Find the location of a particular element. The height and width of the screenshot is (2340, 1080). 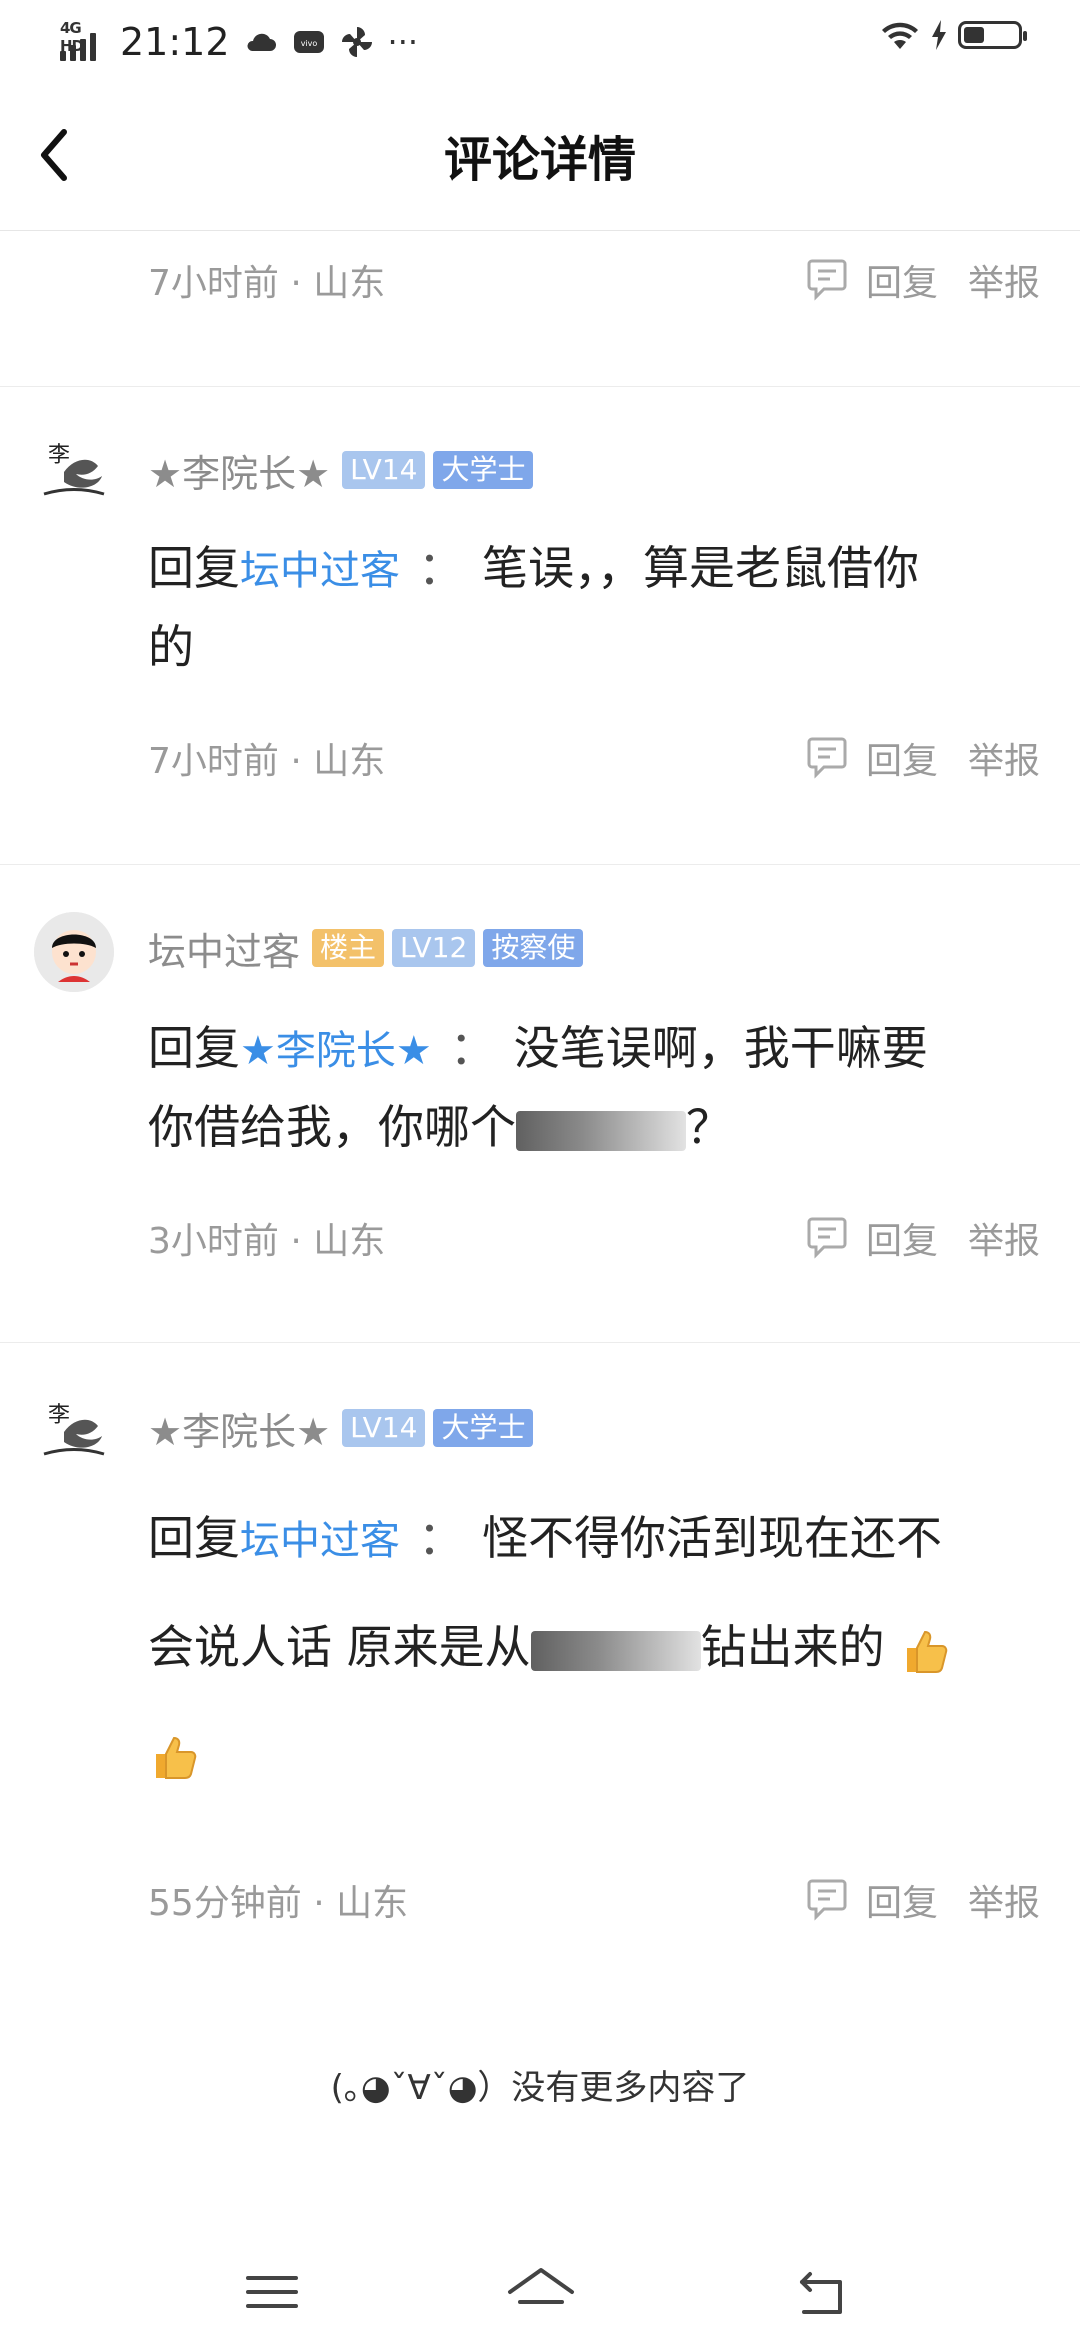

cellular-signal-icon: 4G HD is located at coordinates (82, 42).